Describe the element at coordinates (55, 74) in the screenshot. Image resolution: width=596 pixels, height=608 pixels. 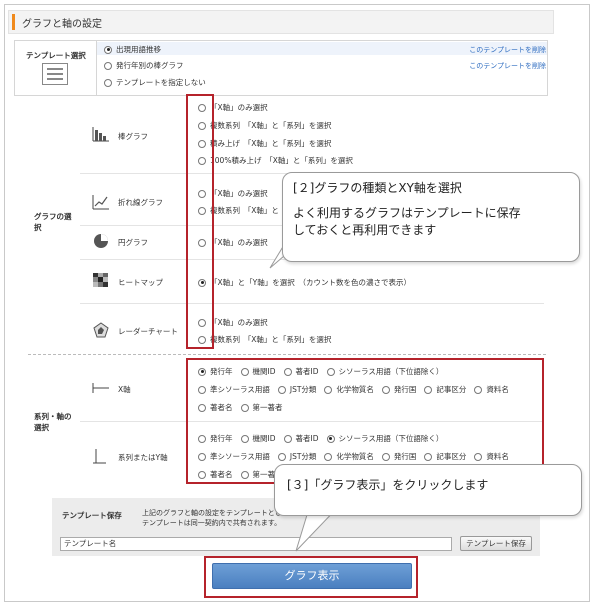
I see `template-icon` at that location.